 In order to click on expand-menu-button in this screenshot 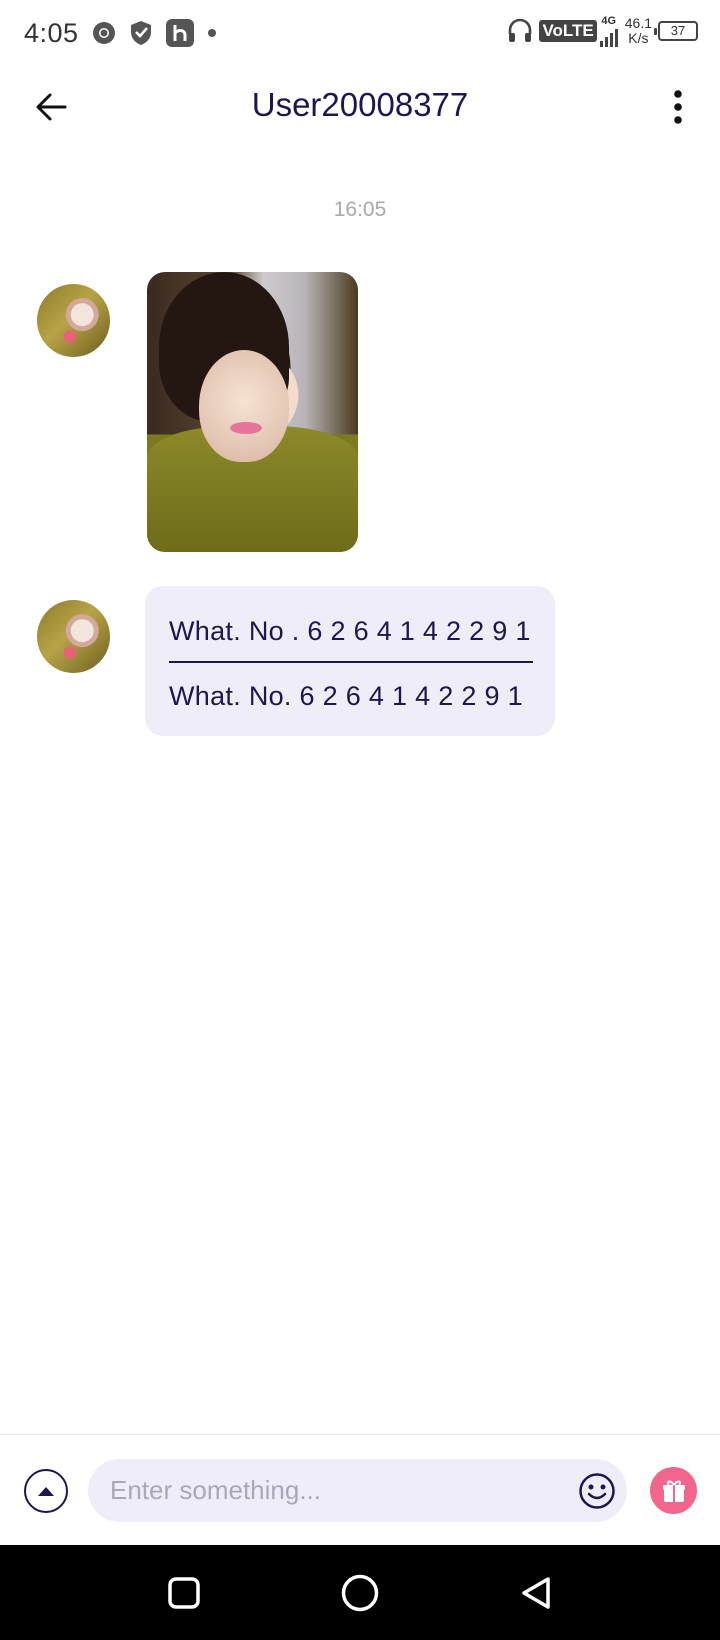, I will do `click(46, 1491)`.